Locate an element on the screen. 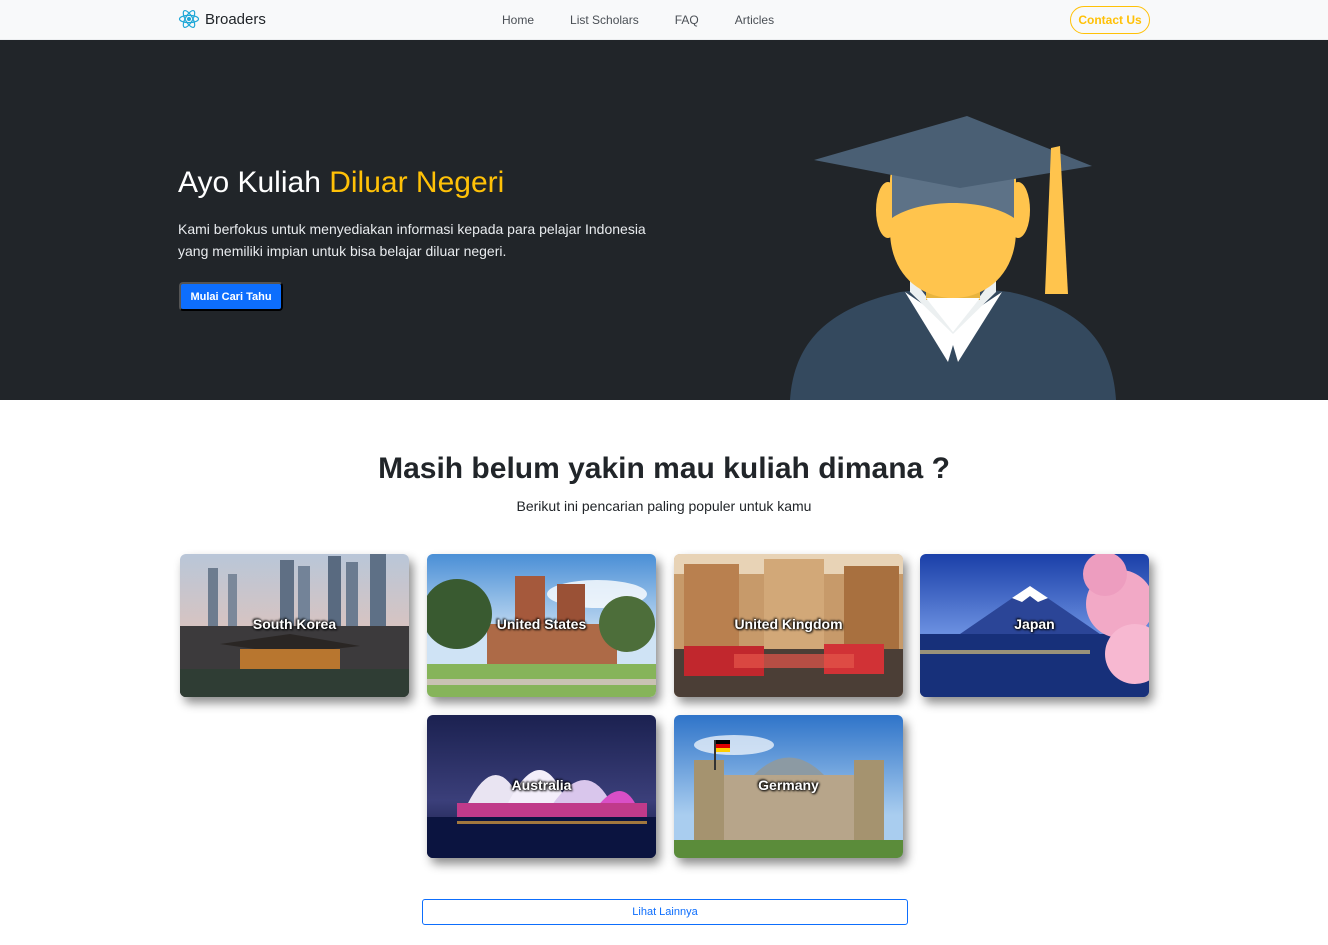  destination-label: United Kingdom is located at coordinates (788, 624).